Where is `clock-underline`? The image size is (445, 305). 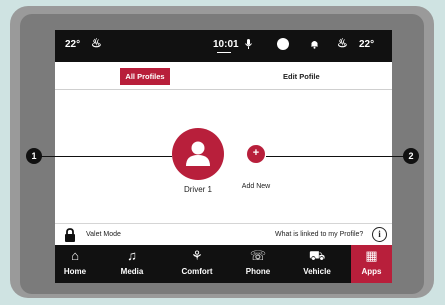
clock-underline is located at coordinates (224, 52).